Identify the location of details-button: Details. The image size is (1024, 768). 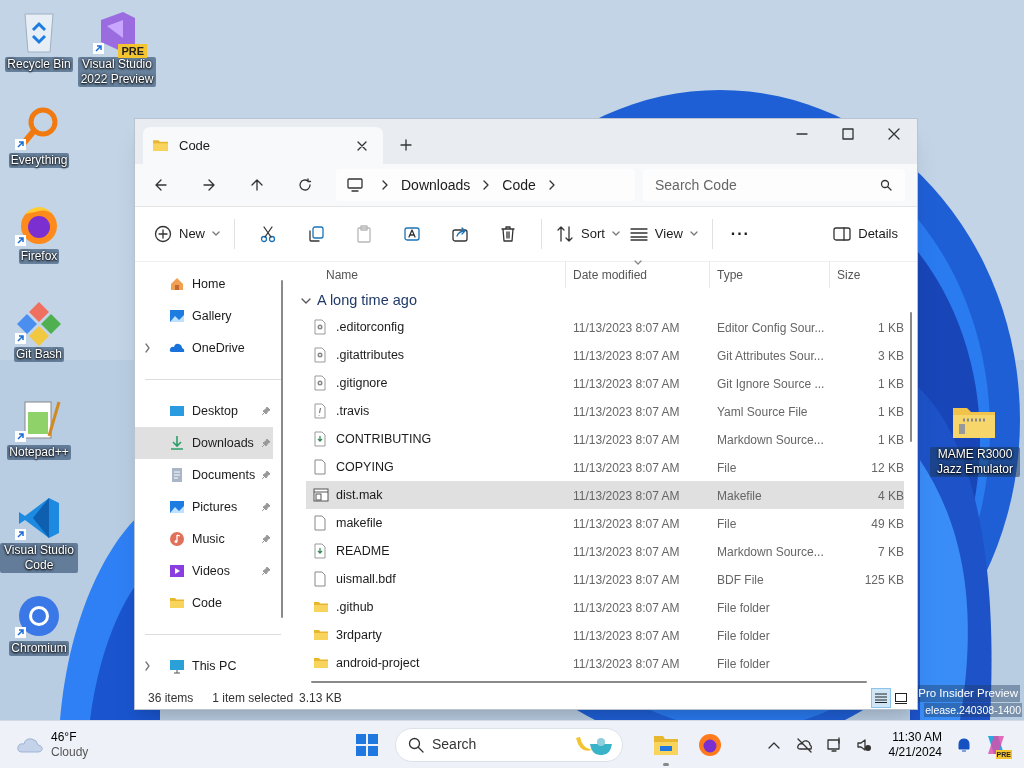
(865, 234).